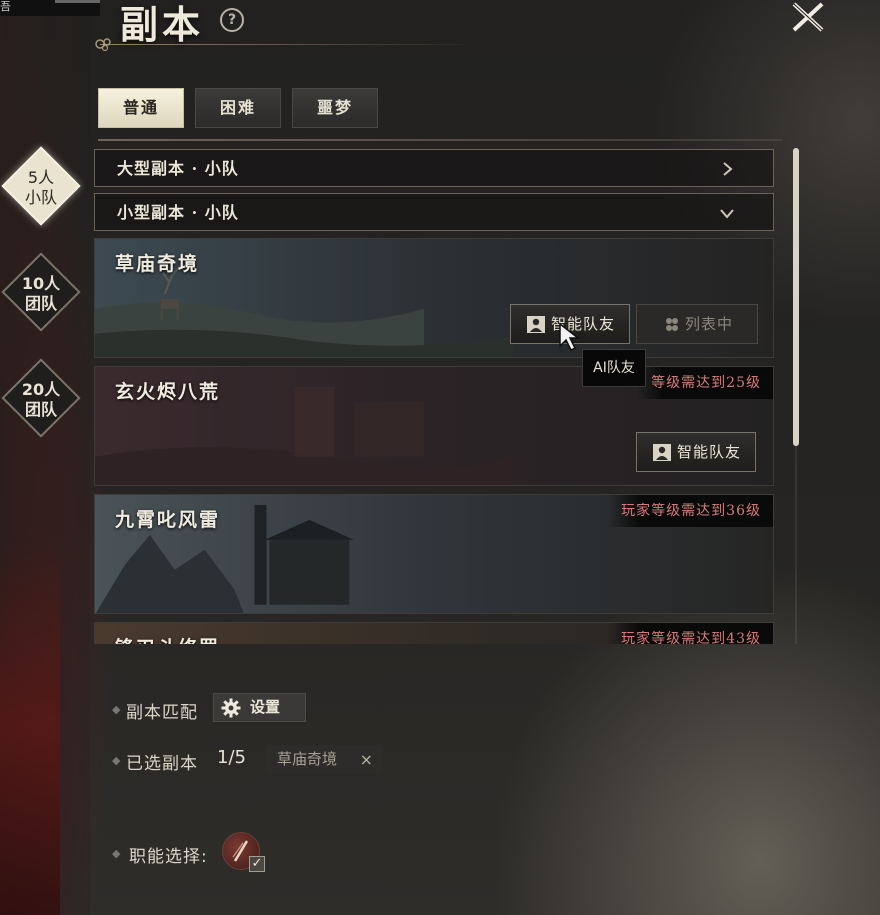 This screenshot has width=880, height=915. Describe the element at coordinates (570, 337) in the screenshot. I see `mouse-cursor-icon` at that location.